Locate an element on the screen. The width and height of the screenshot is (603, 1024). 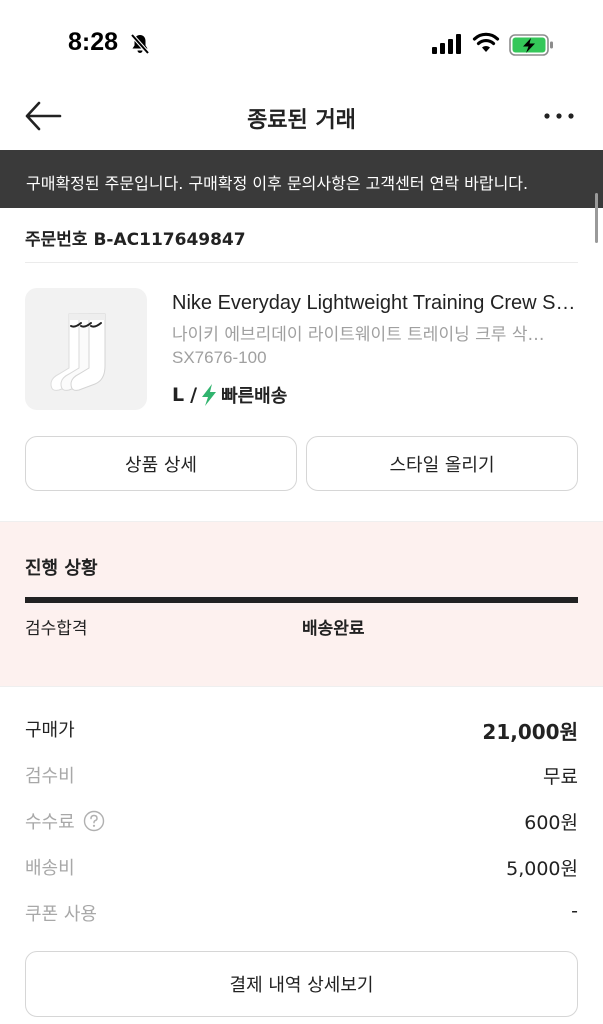
purchase-price-value: 21,000원 is located at coordinates (530, 732).